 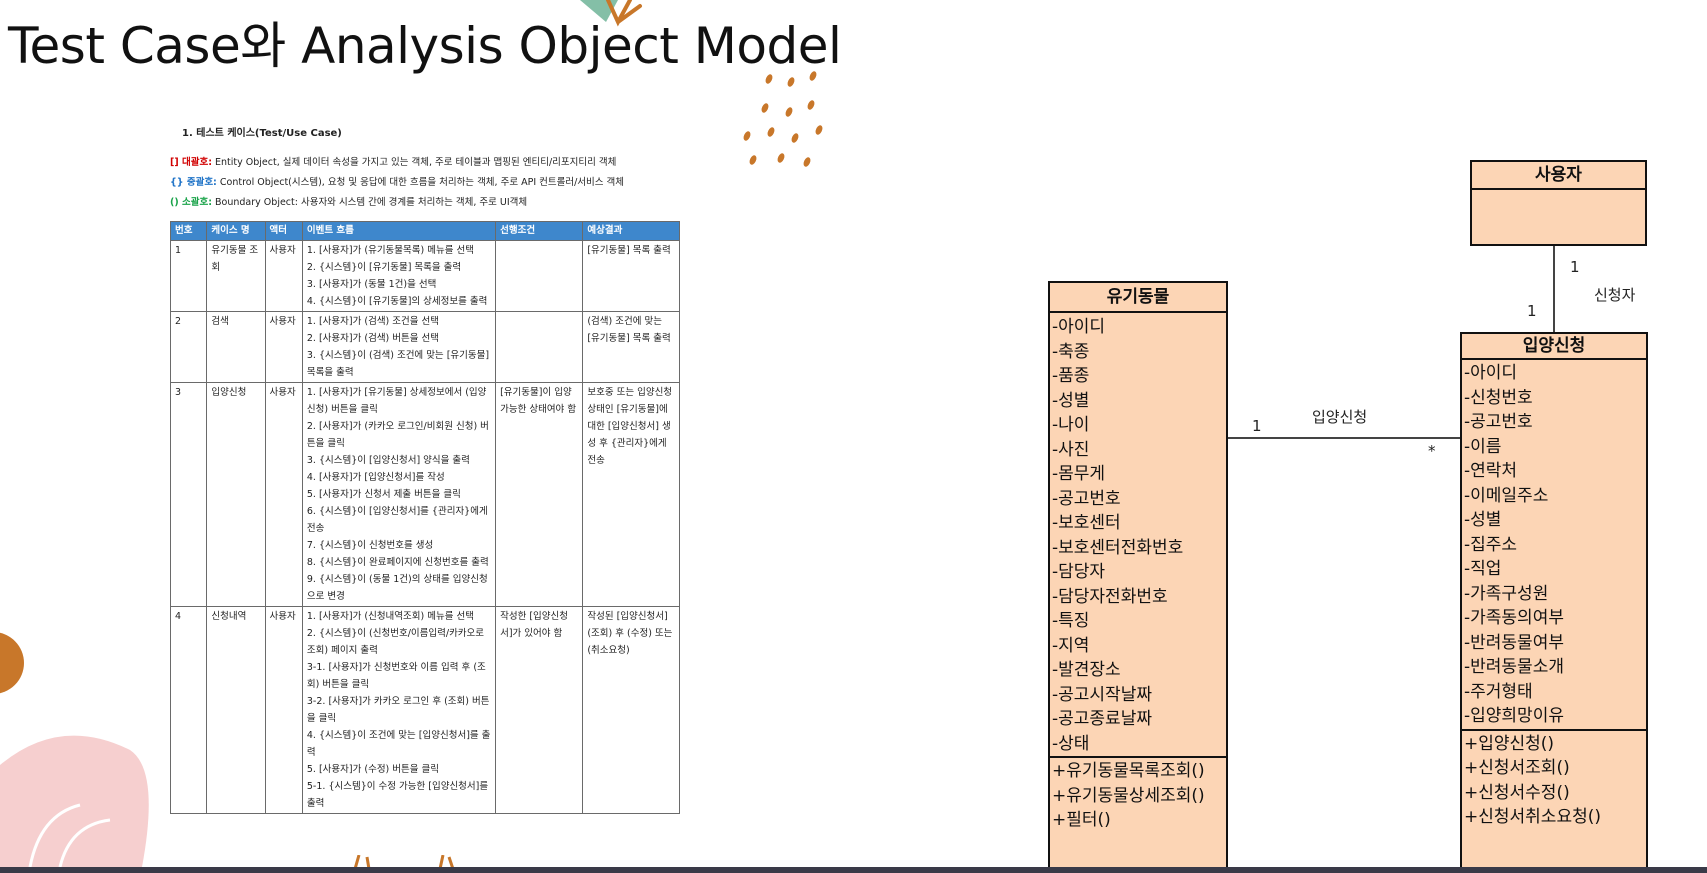 What do you see at coordinates (1615, 295) in the screenshot?
I see `role-applicant-label: 신청자` at bounding box center [1615, 295].